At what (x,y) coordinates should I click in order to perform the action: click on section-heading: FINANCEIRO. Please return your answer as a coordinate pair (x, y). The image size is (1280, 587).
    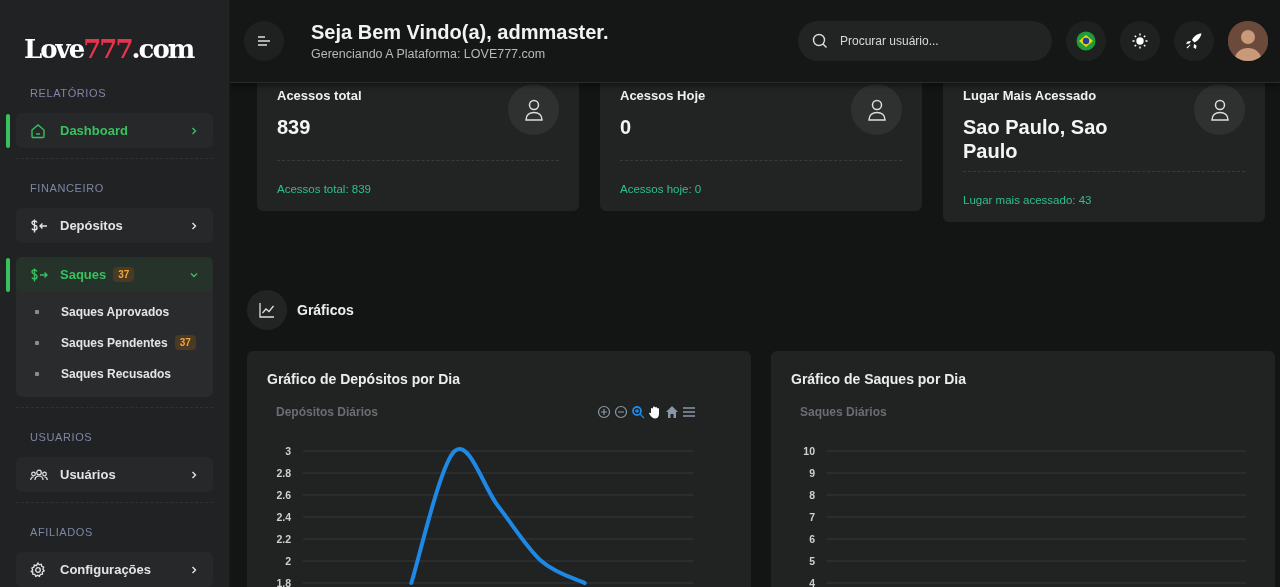
    Looking at the image, I should click on (67, 188).